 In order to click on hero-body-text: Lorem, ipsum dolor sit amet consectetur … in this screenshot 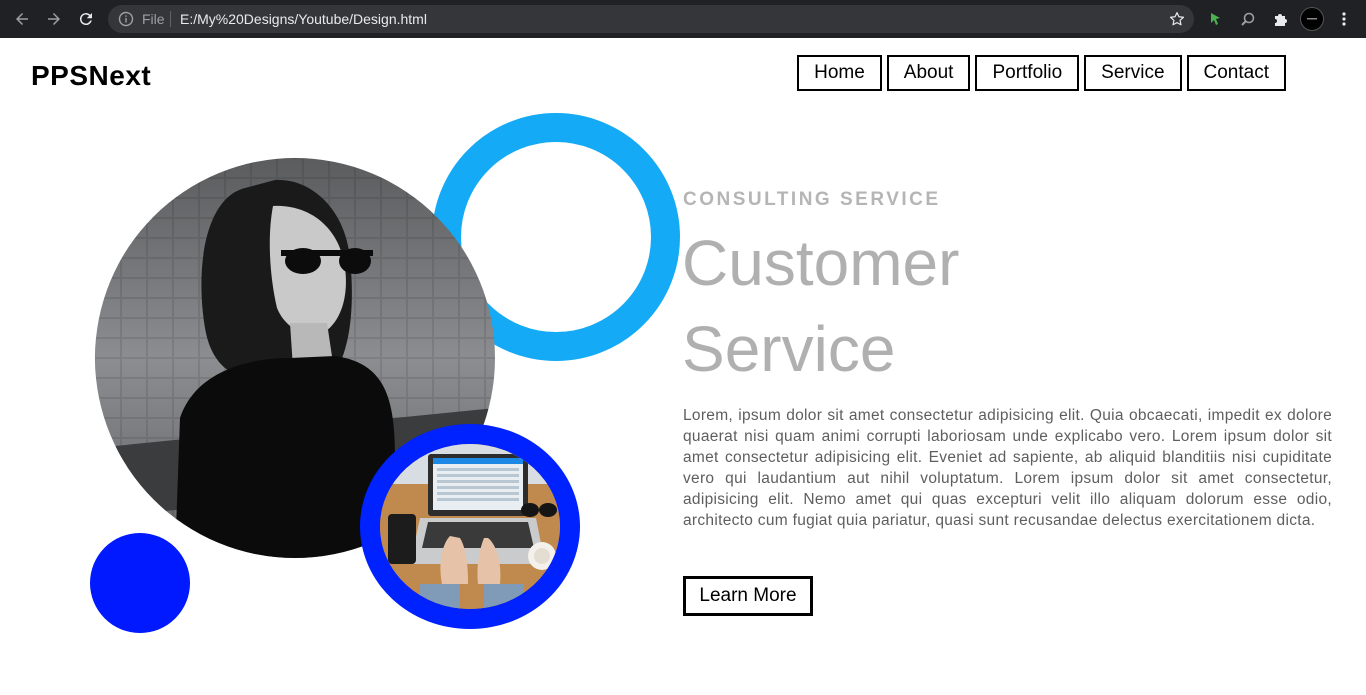, I will do `click(1007, 468)`.